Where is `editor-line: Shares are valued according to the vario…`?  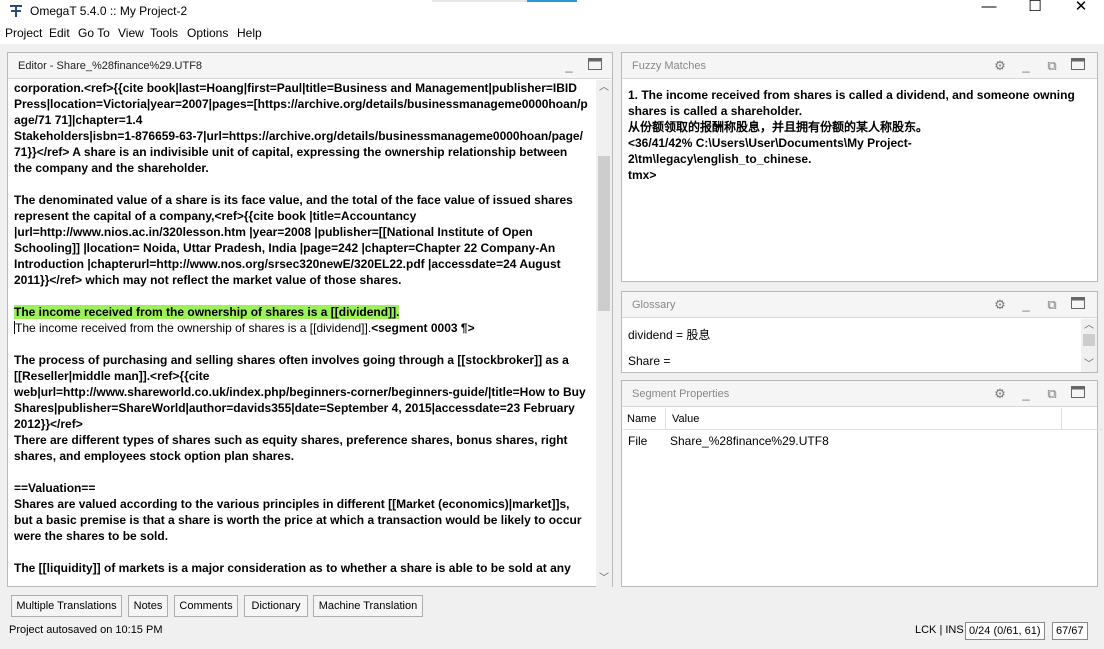
editor-line: Shares are valued according to the vario… is located at coordinates (292, 504).